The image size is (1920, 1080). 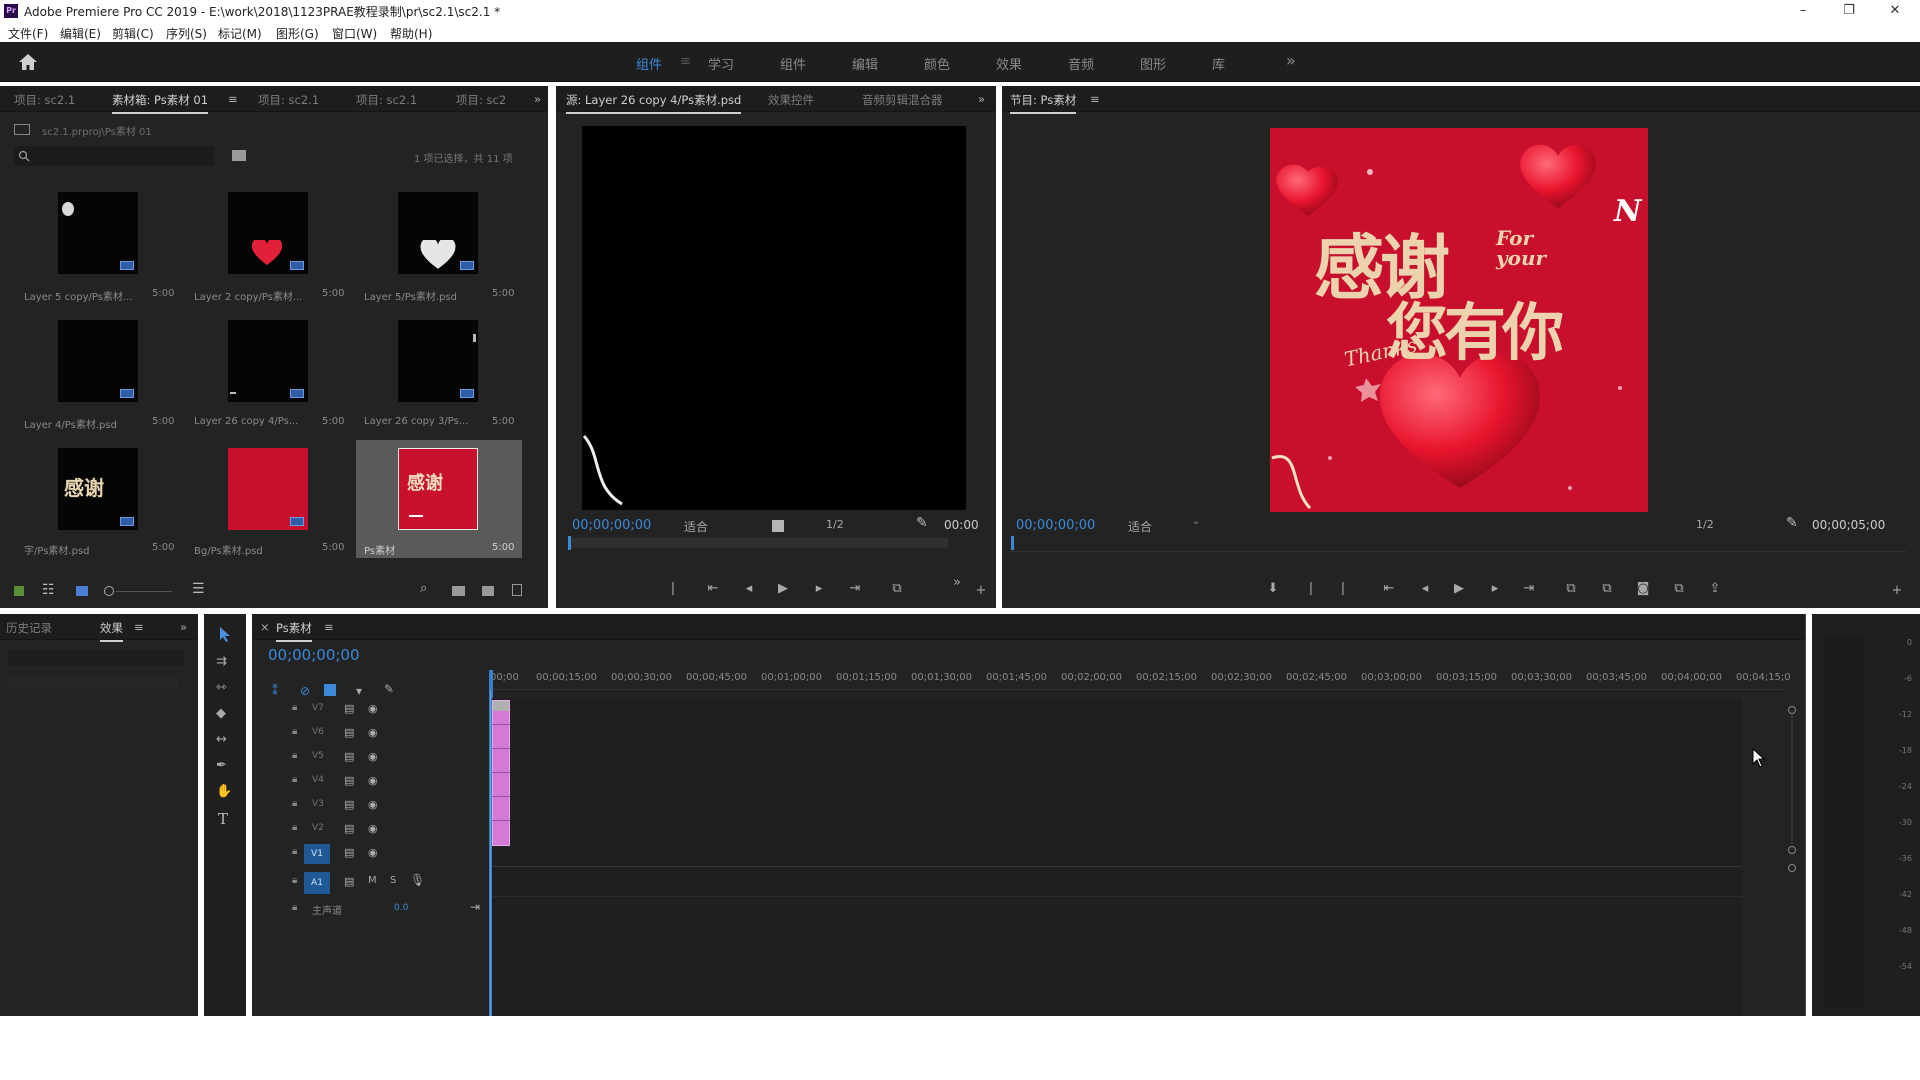 I want to click on track-label: V3, so click(x=318, y=804).